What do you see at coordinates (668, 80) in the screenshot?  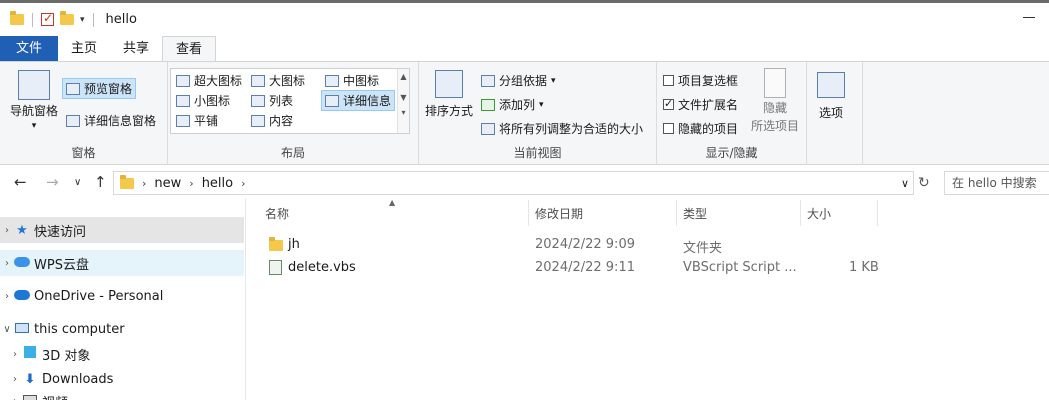 I see `item-checkboxes-checkbox` at bounding box center [668, 80].